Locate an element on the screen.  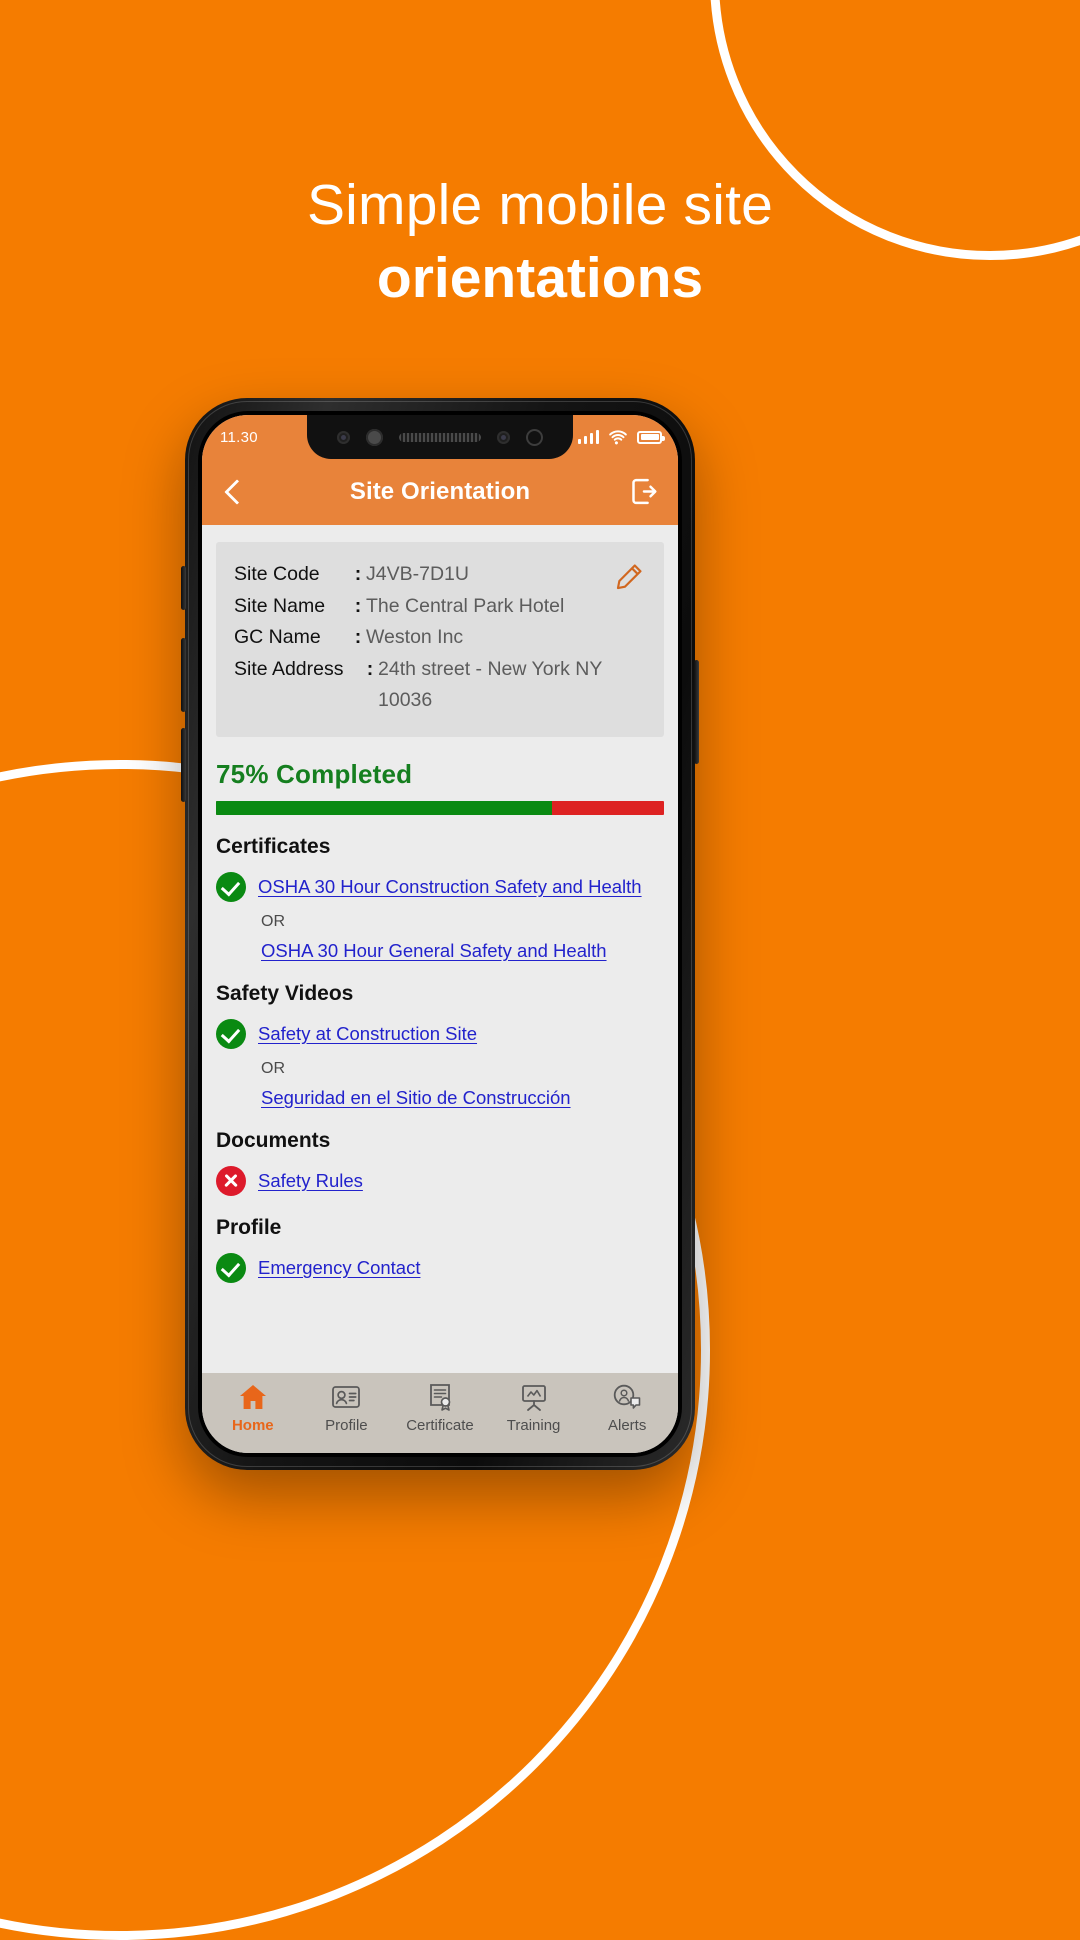
list-item-link: Seguridad en el Sitio de Construcción is located at coordinates (416, 1098).